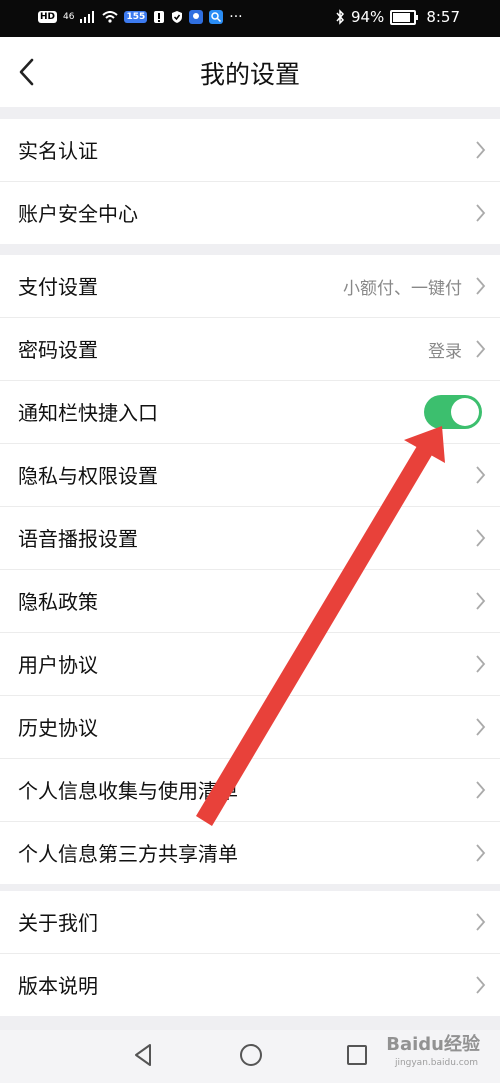 This screenshot has width=500, height=1083. Describe the element at coordinates (250, 853) in the screenshot. I see `settings-row-third-party-sharing-list: 个人信息第三方共享清单` at that location.